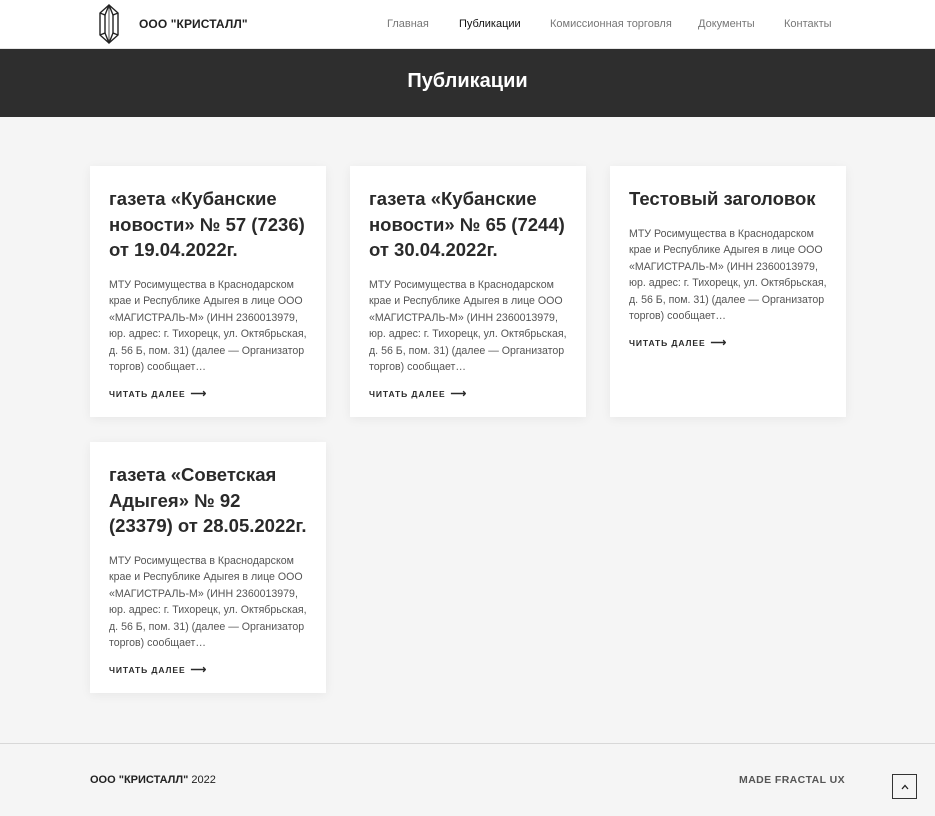 The width and height of the screenshot is (935, 816). What do you see at coordinates (490, 24) in the screenshot?
I see `nav-item-publications: Публикации` at bounding box center [490, 24].